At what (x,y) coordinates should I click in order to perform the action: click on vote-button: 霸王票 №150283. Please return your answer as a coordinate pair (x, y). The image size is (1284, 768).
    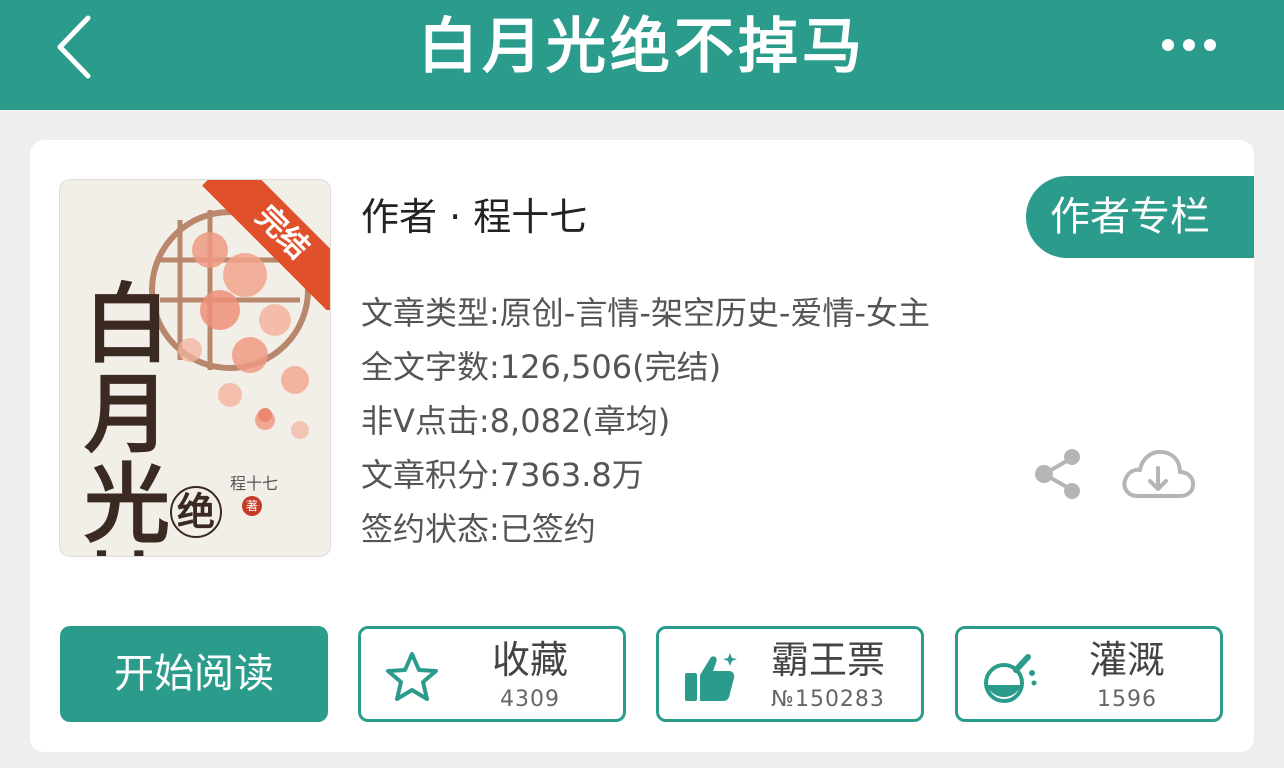
    Looking at the image, I should click on (790, 674).